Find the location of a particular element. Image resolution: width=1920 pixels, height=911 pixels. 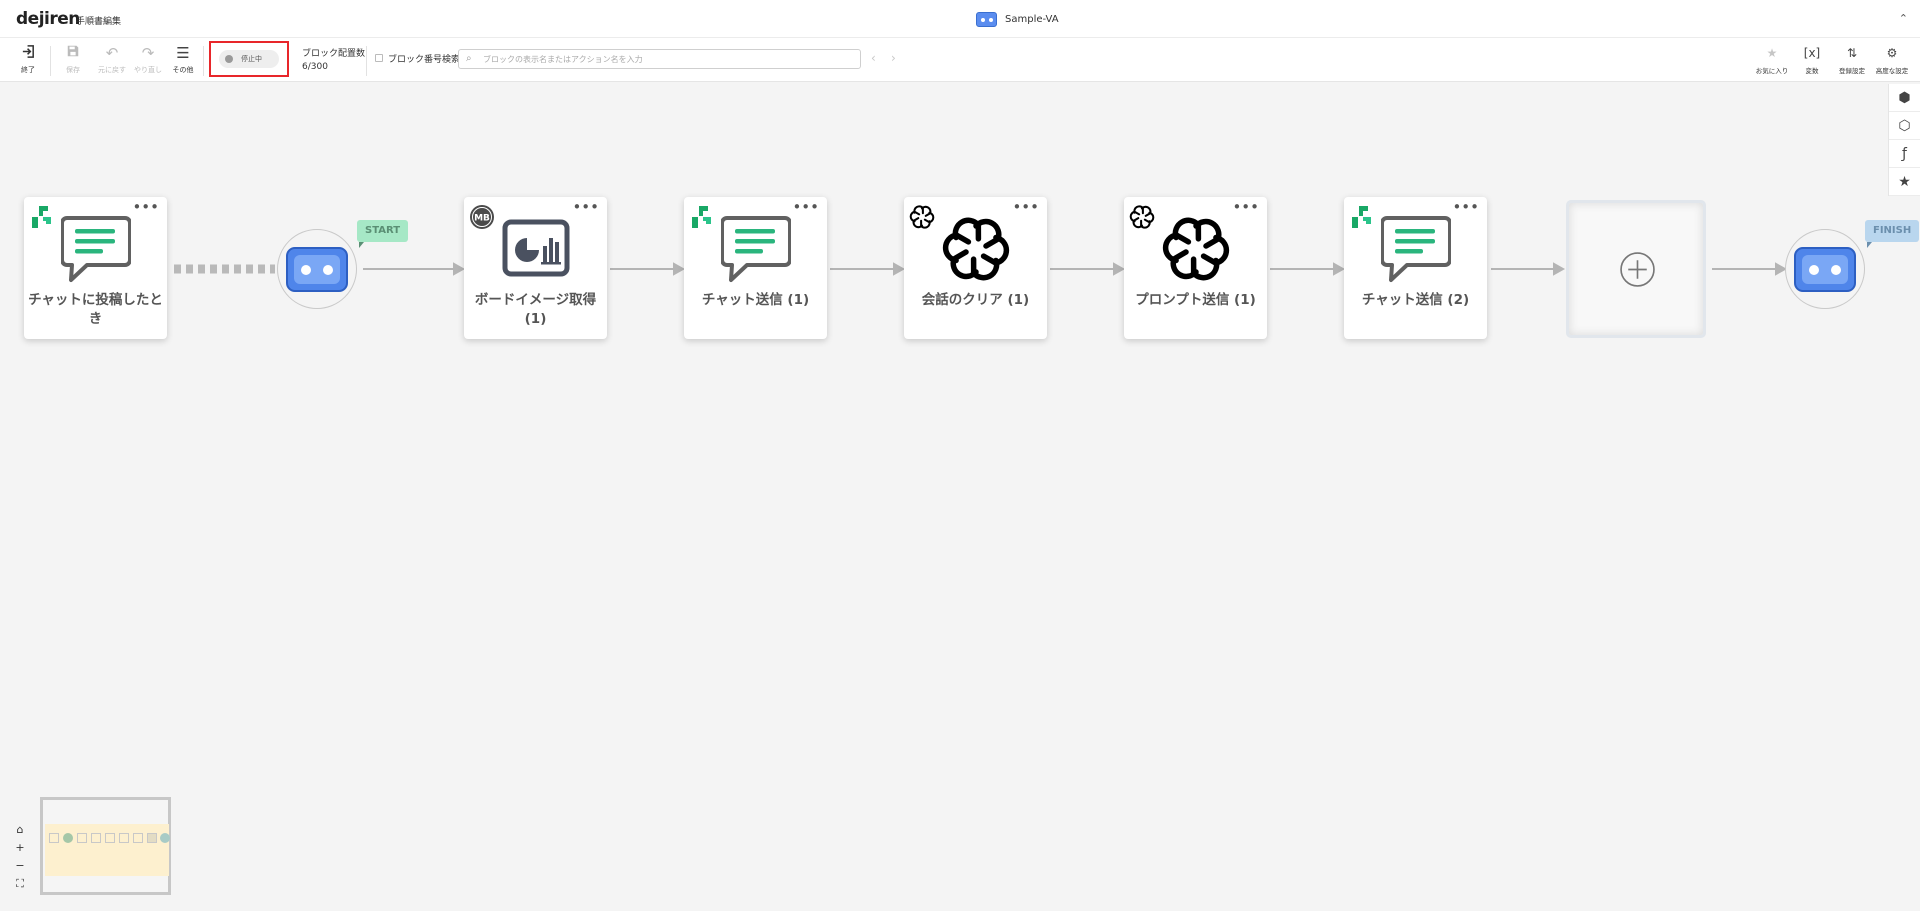

minimap-start is located at coordinates (68, 838).